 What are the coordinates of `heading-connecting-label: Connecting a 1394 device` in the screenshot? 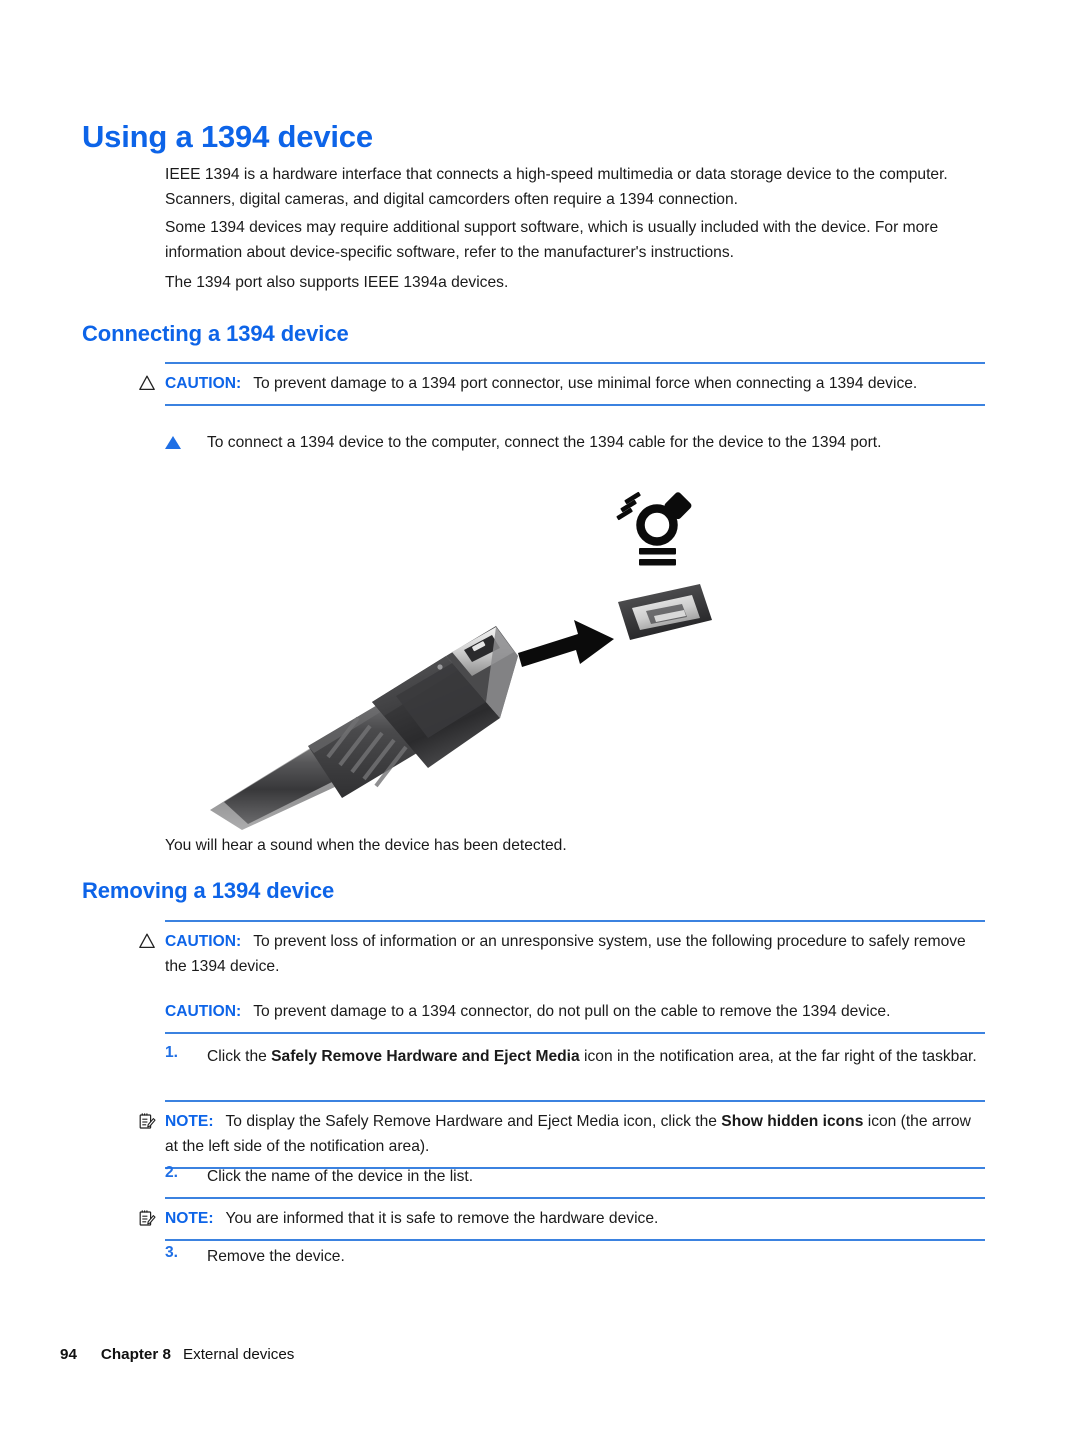 It's located at (215, 333).